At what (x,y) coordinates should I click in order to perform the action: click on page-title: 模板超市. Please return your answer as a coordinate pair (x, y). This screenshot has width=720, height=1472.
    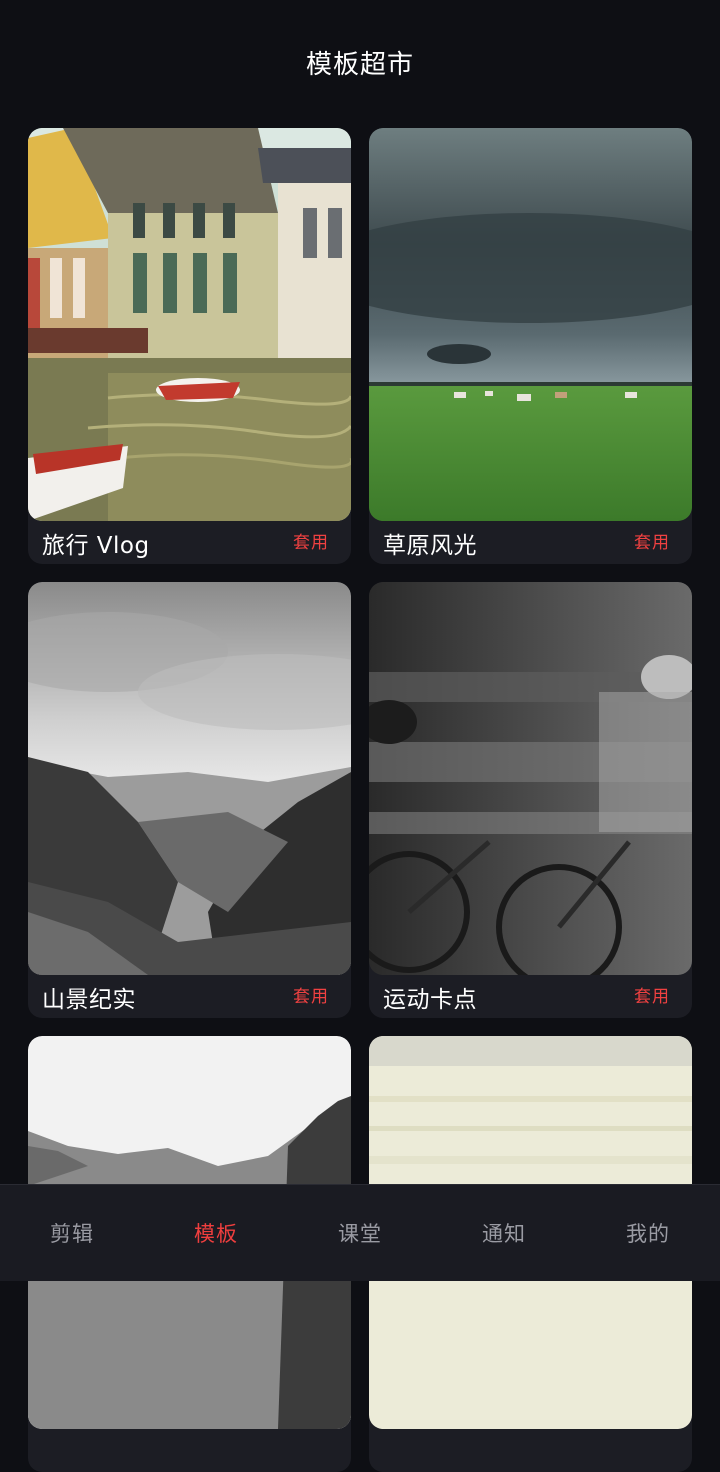
    Looking at the image, I should click on (359, 65).